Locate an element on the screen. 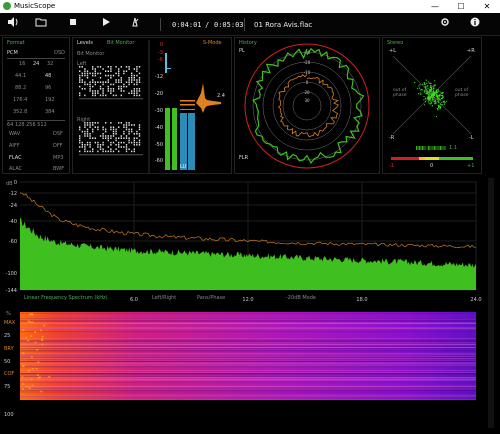  folder-icon is located at coordinates (41, 24).